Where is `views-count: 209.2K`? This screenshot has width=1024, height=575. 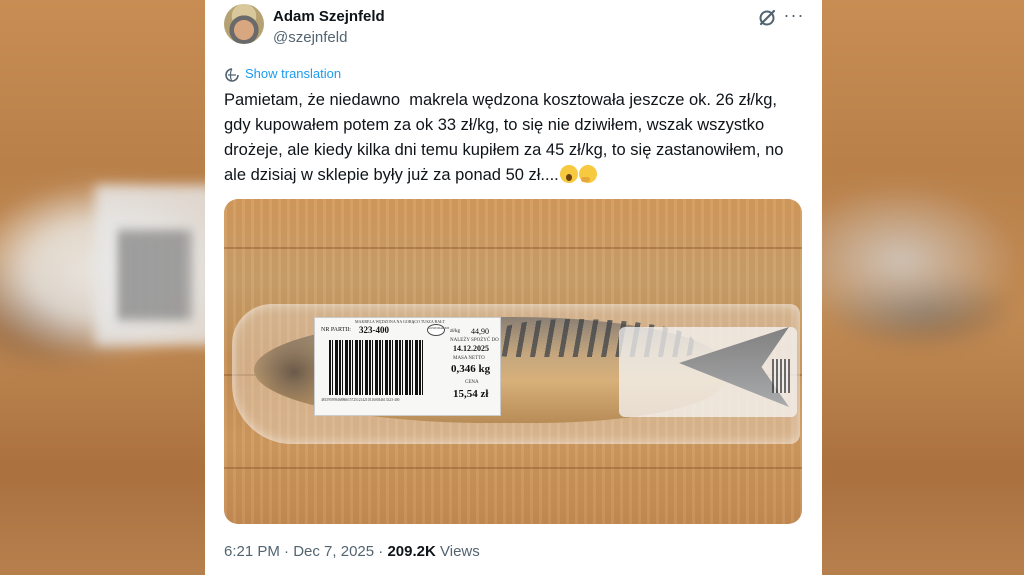 views-count: 209.2K is located at coordinates (411, 551).